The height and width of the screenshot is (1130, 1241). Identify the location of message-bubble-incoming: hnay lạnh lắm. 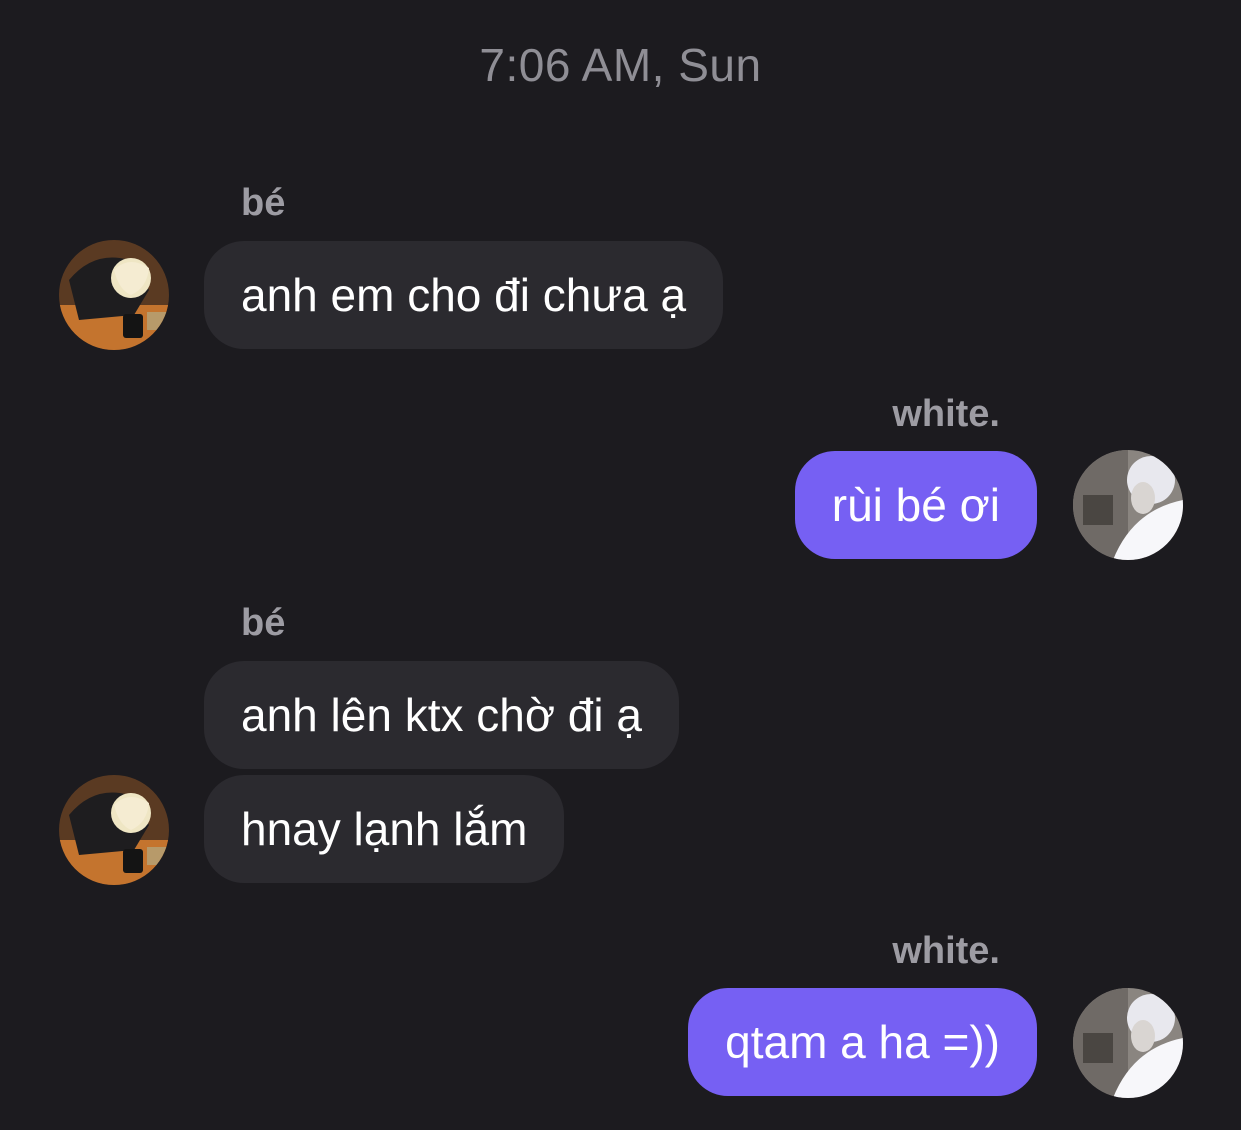
(384, 829).